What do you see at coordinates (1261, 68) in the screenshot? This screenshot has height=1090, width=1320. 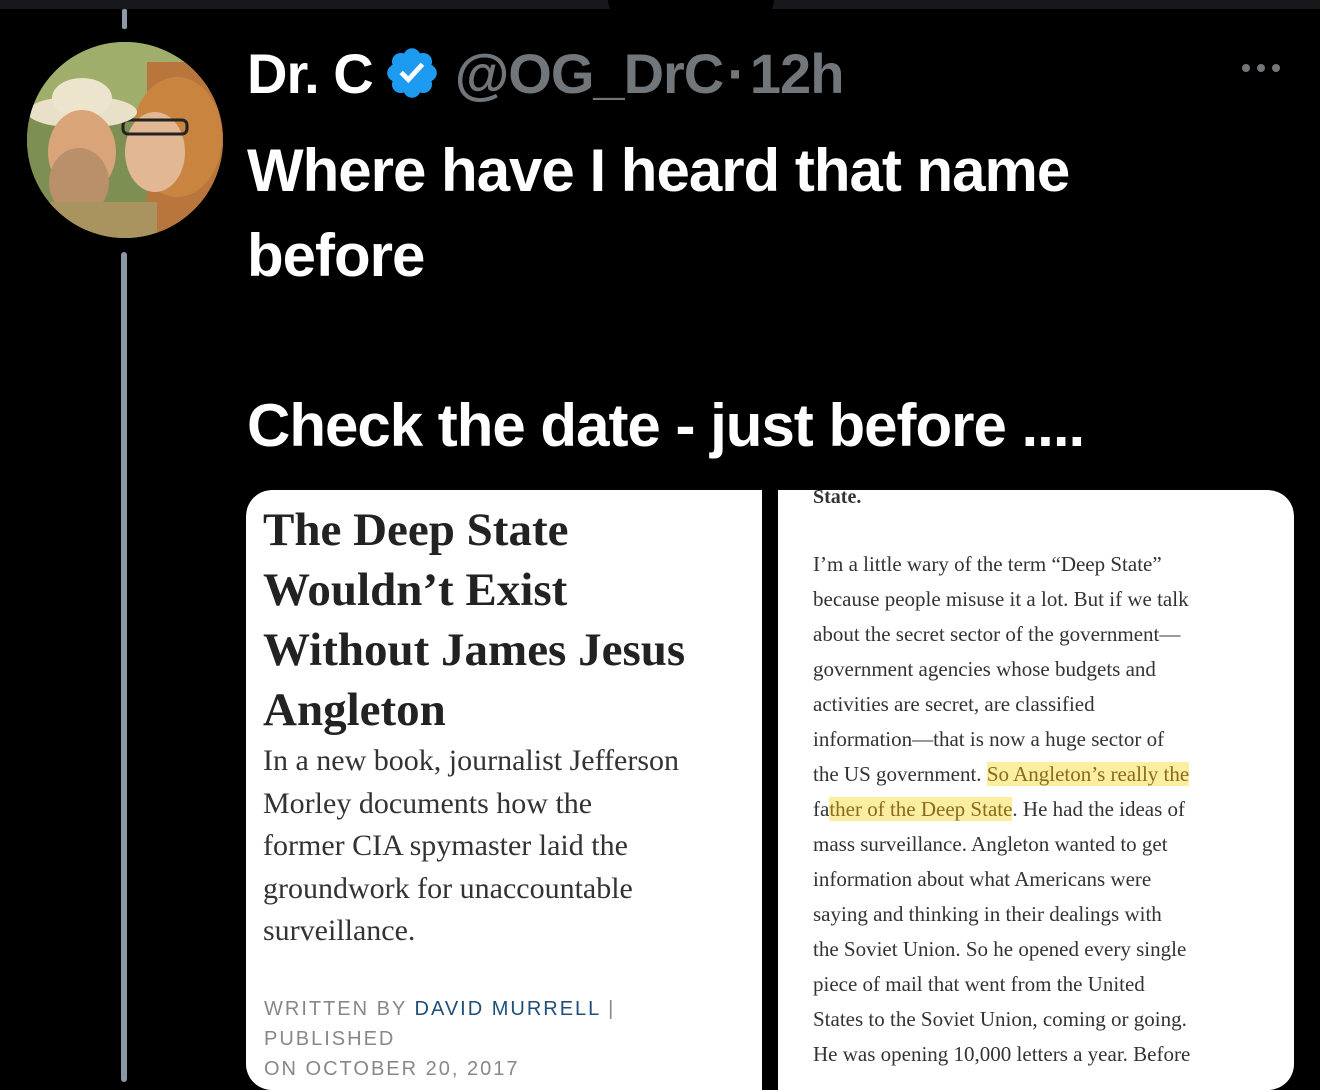 I see `more-options-icon` at bounding box center [1261, 68].